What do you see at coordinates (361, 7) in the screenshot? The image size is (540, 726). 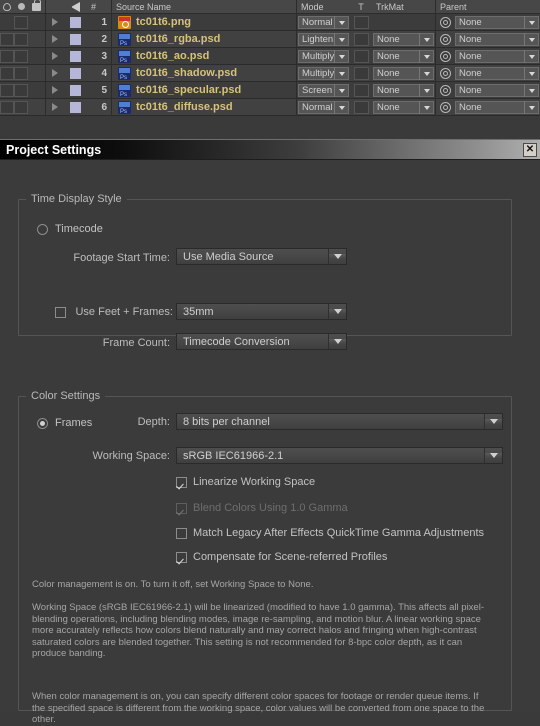 I see `column-header-t: T` at bounding box center [361, 7].